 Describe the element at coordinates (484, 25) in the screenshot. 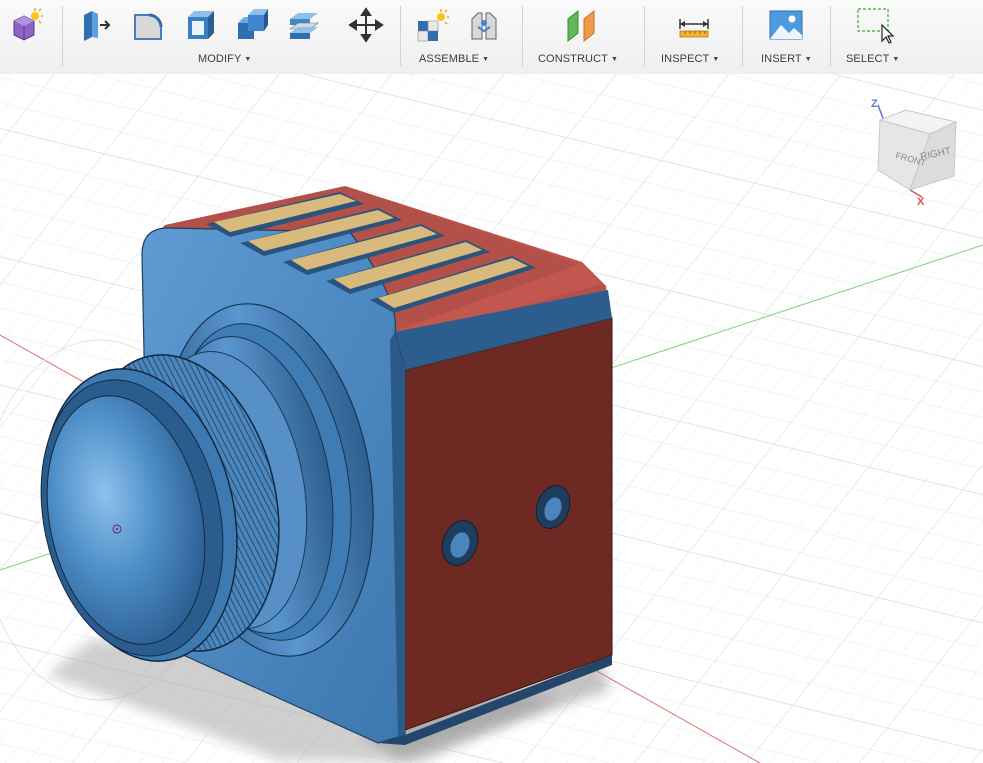

I see `joint-icon` at that location.